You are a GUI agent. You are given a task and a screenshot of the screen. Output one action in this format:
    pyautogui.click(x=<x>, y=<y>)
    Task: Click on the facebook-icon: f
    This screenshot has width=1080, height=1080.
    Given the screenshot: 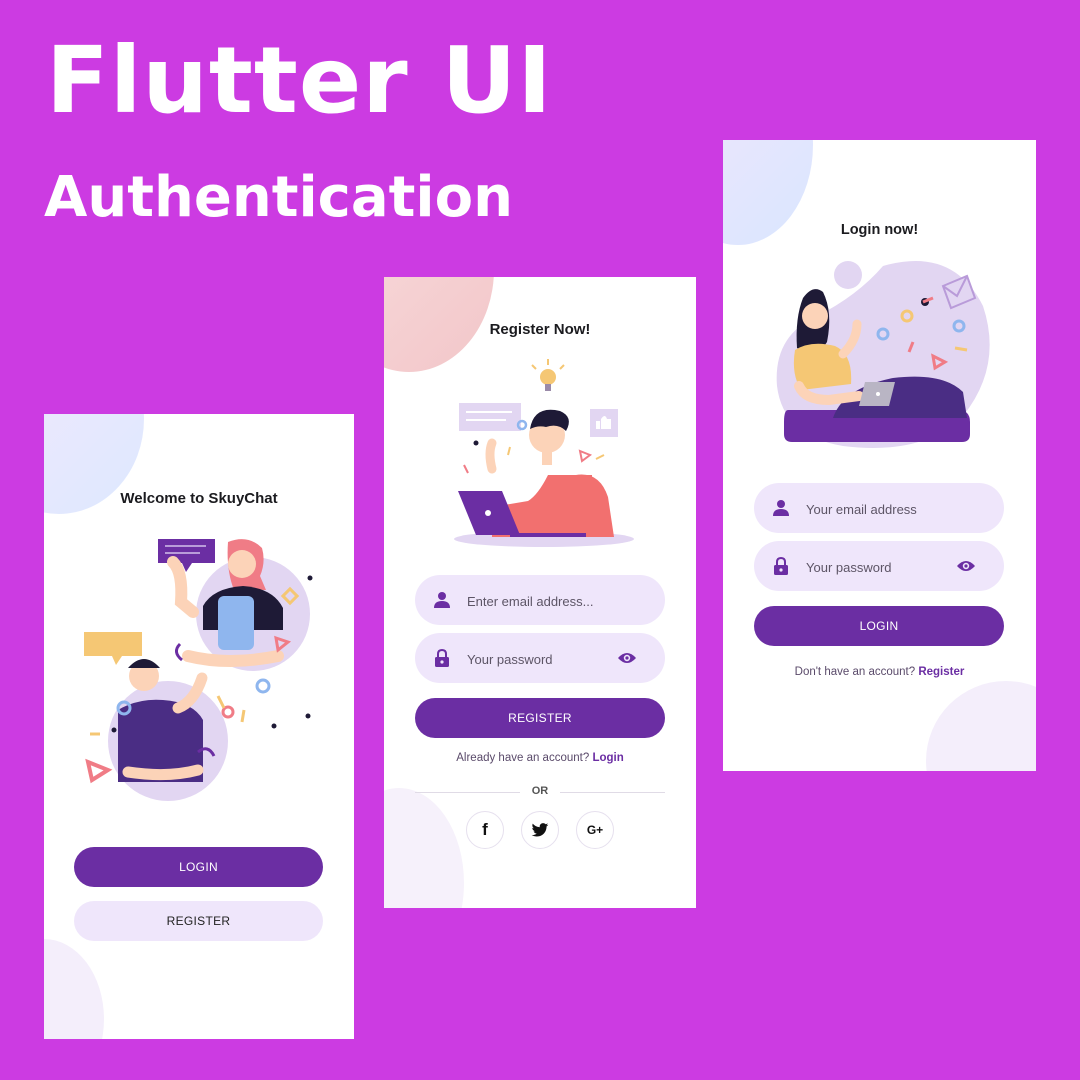 What is the action you would take?
    pyautogui.click(x=485, y=829)
    